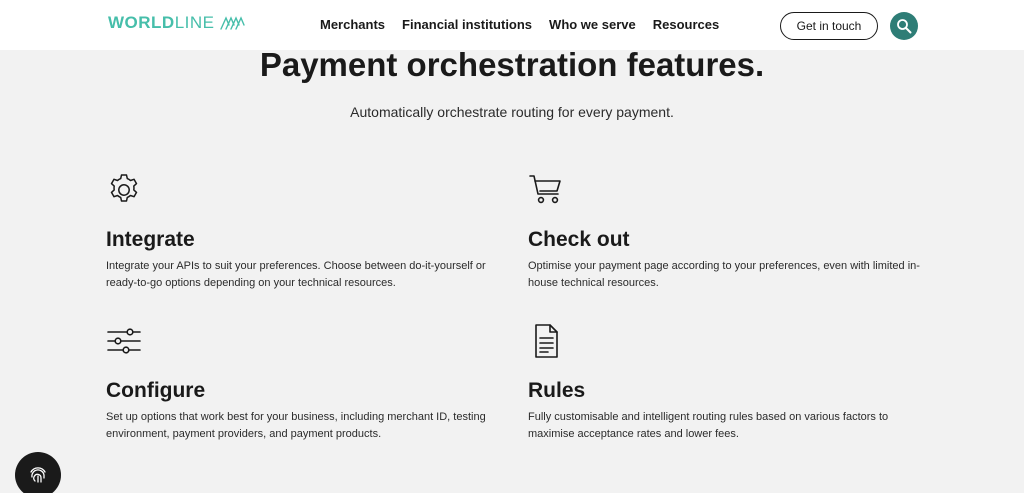 The width and height of the screenshot is (1024, 493). I want to click on page-title: Payment orchestration features., so click(512, 64).